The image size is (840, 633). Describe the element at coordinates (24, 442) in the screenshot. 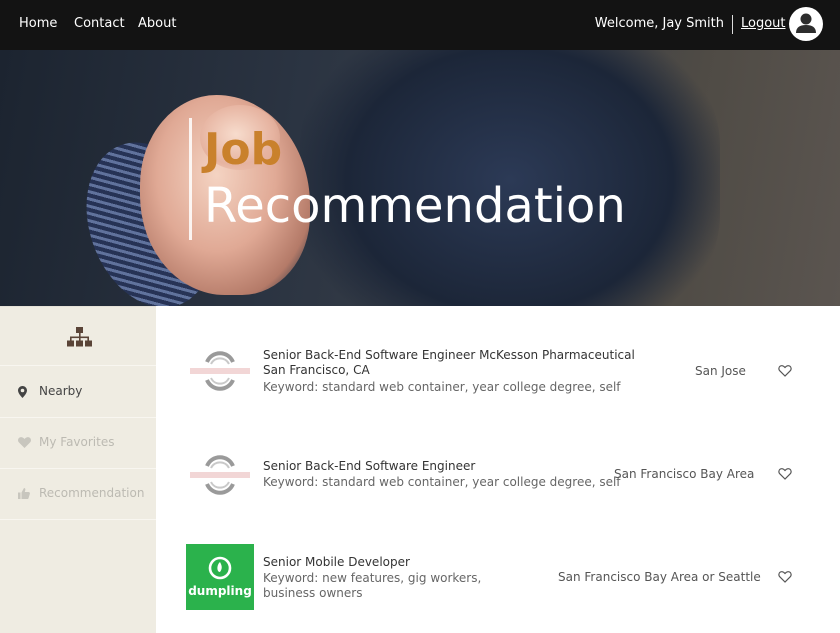

I see `heart-icon` at that location.